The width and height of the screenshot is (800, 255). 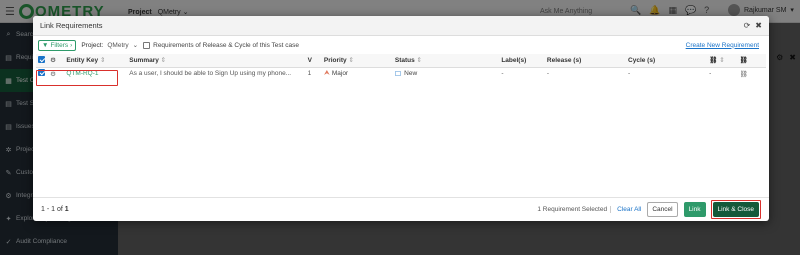 I want to click on column-attachments: ⛓ ⇕, so click(x=722, y=61).